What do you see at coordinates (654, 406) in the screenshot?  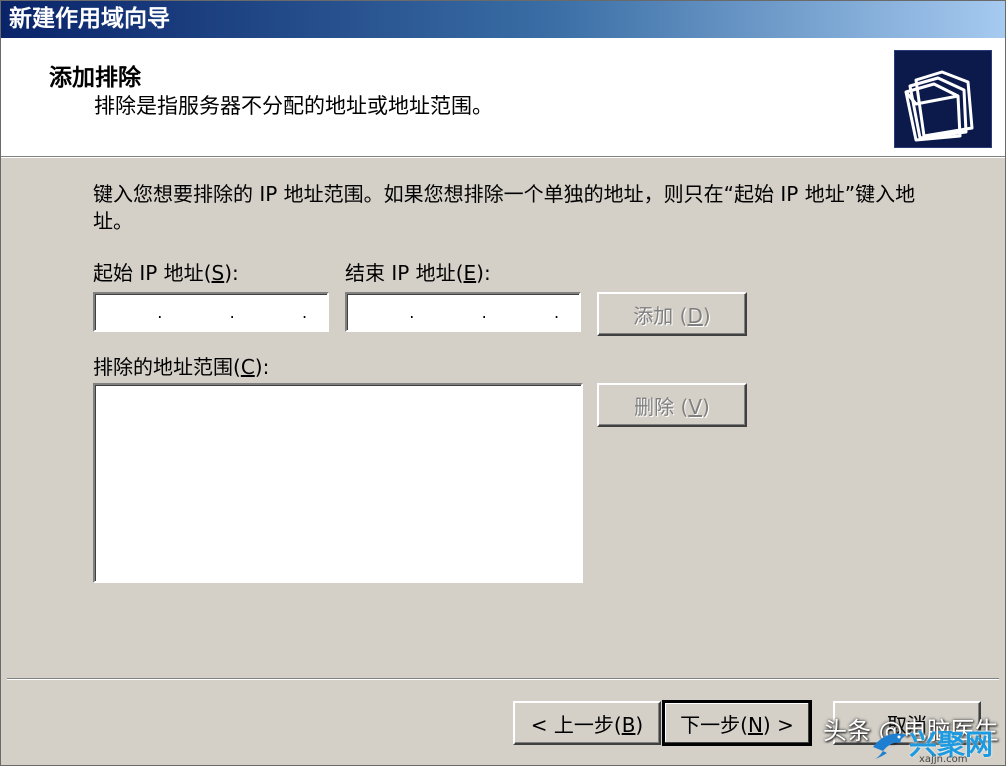 I see `remove-button-label: 删除` at bounding box center [654, 406].